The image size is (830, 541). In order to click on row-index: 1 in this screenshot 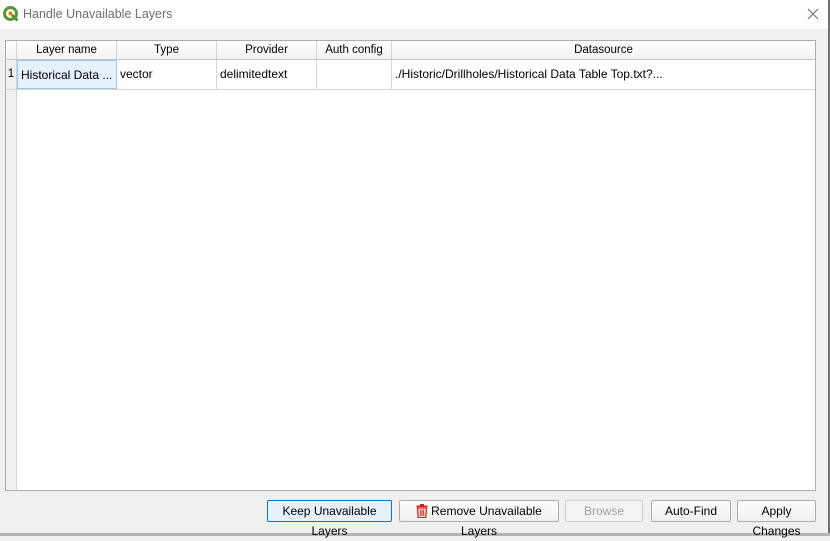, I will do `click(11, 74)`.